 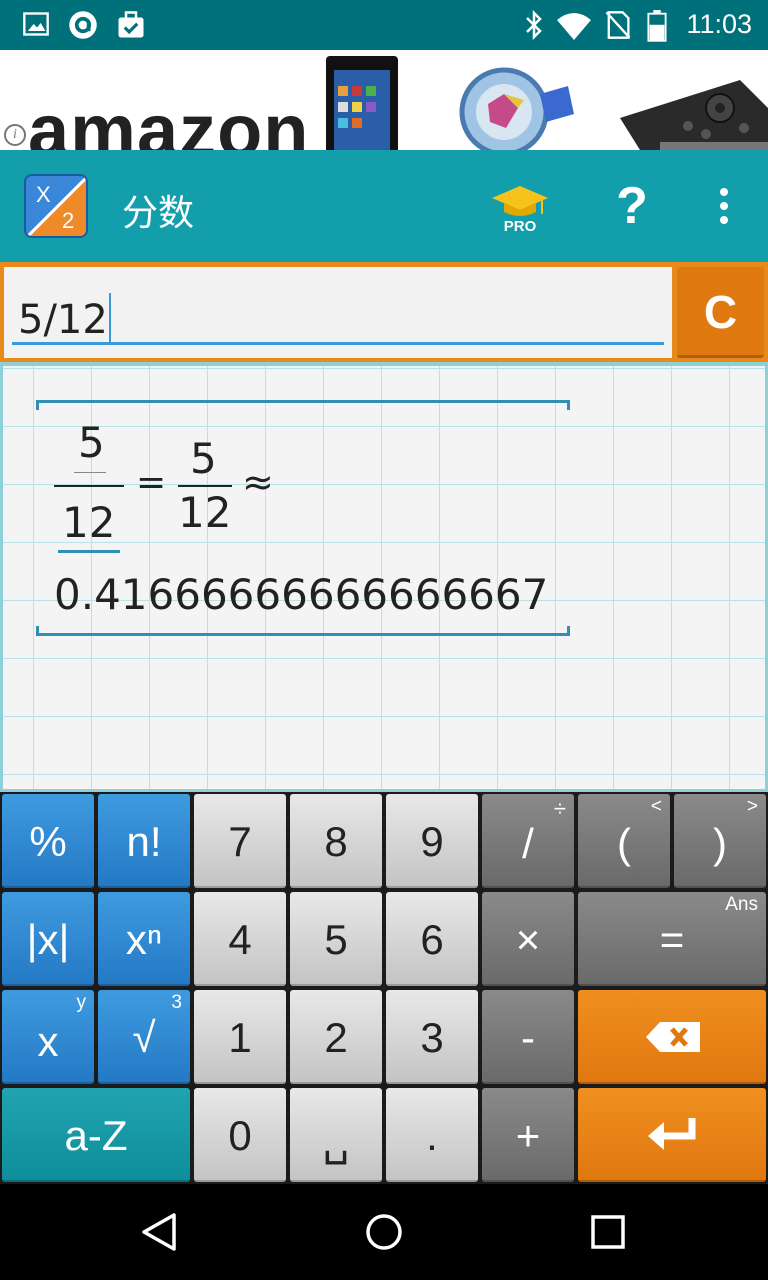 What do you see at coordinates (362, 103) in the screenshot?
I see `ad-tablet-image` at bounding box center [362, 103].